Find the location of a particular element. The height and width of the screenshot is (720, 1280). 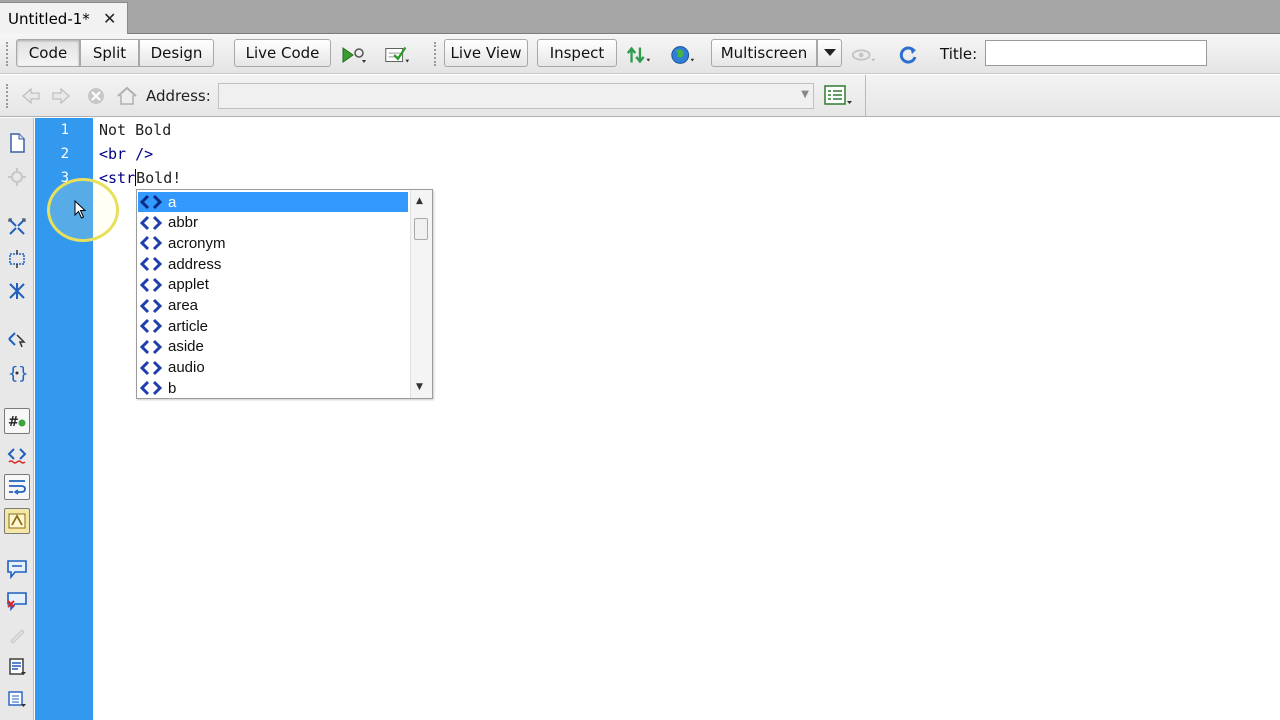

code-hint-label: abbr is located at coordinates (183, 223).